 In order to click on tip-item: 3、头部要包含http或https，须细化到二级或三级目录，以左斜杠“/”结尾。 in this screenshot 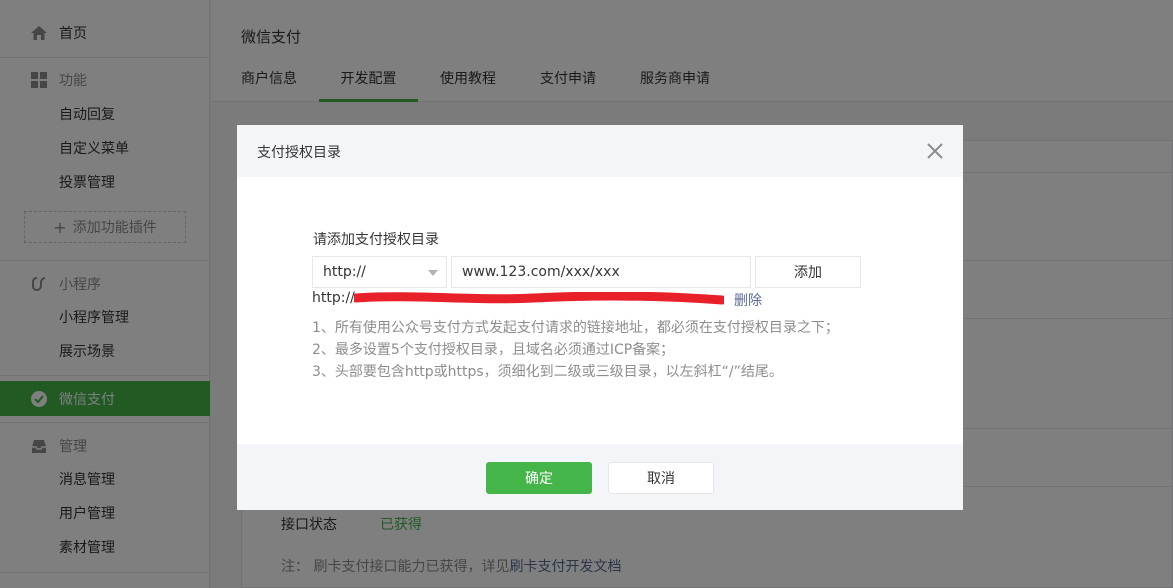, I will do `click(547, 372)`.